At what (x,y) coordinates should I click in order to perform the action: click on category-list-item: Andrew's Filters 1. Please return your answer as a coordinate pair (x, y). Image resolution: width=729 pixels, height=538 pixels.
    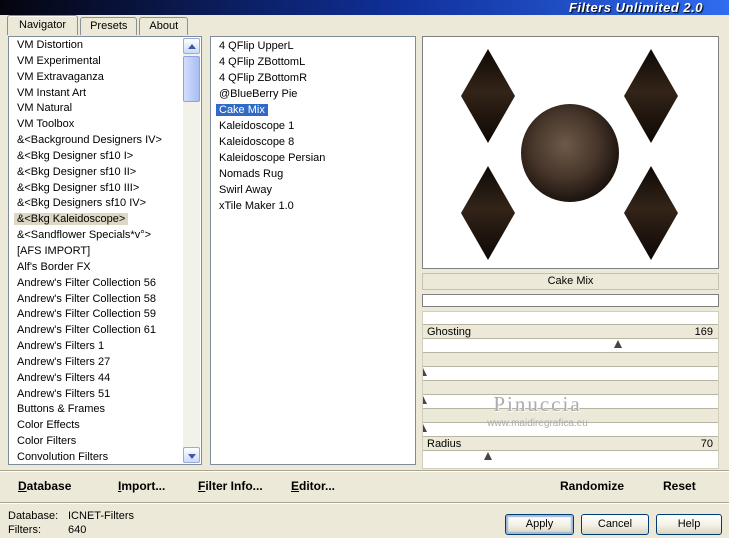
    Looking at the image, I should click on (96, 347).